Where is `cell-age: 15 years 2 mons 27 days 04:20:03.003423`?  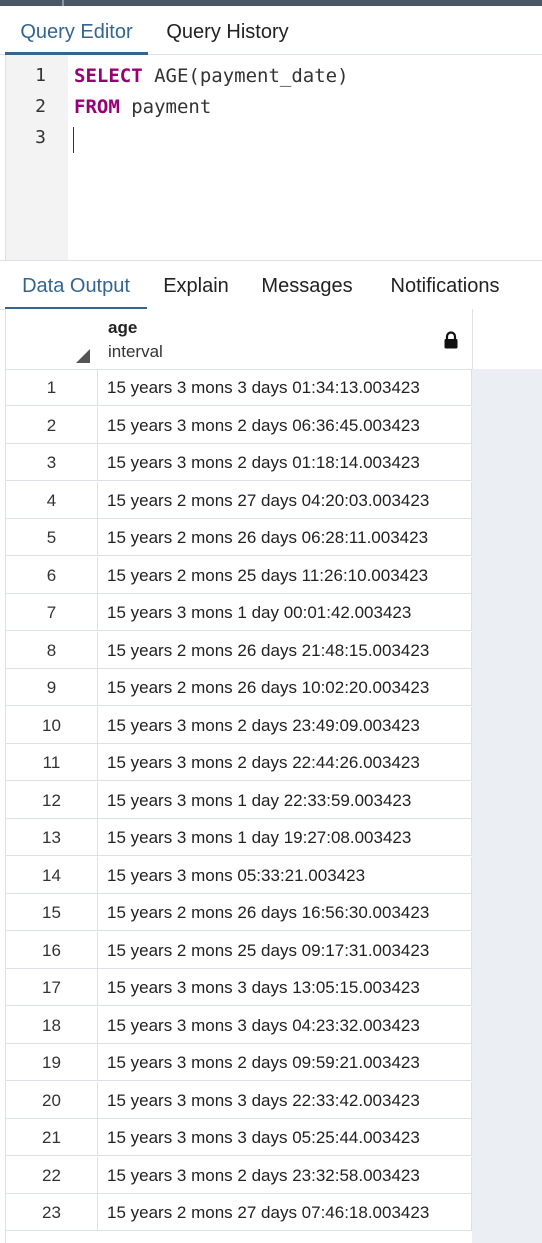
cell-age: 15 years 2 mons 27 days 04:20:03.003423 is located at coordinates (285, 500).